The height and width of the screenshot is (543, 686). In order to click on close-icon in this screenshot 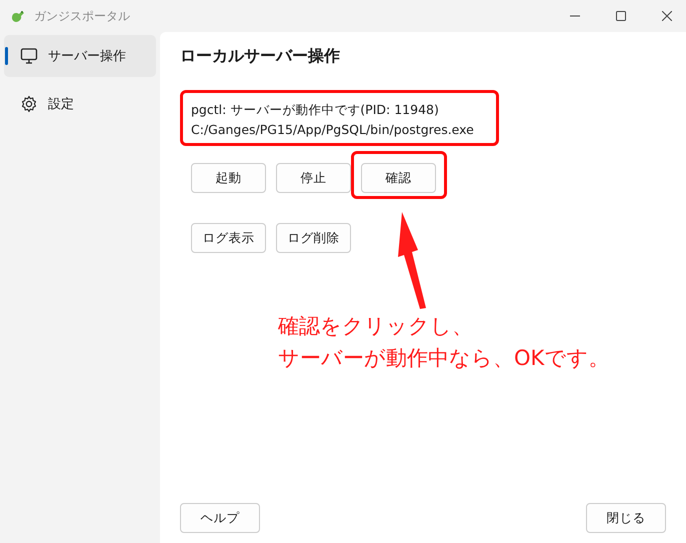, I will do `click(667, 16)`.